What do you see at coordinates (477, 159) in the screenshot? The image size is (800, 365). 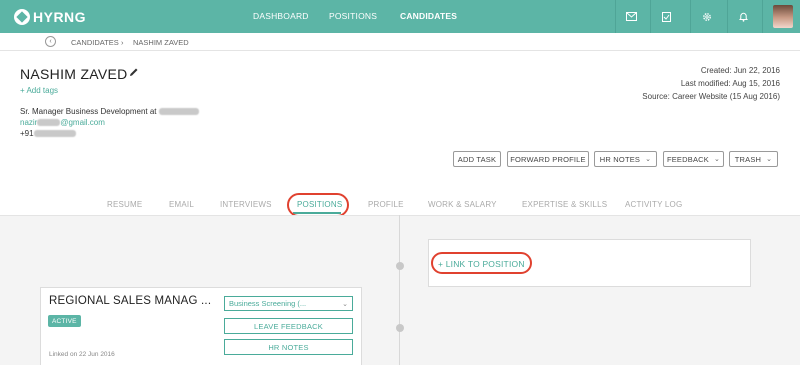 I see `add-task-button: ADD TASK` at bounding box center [477, 159].